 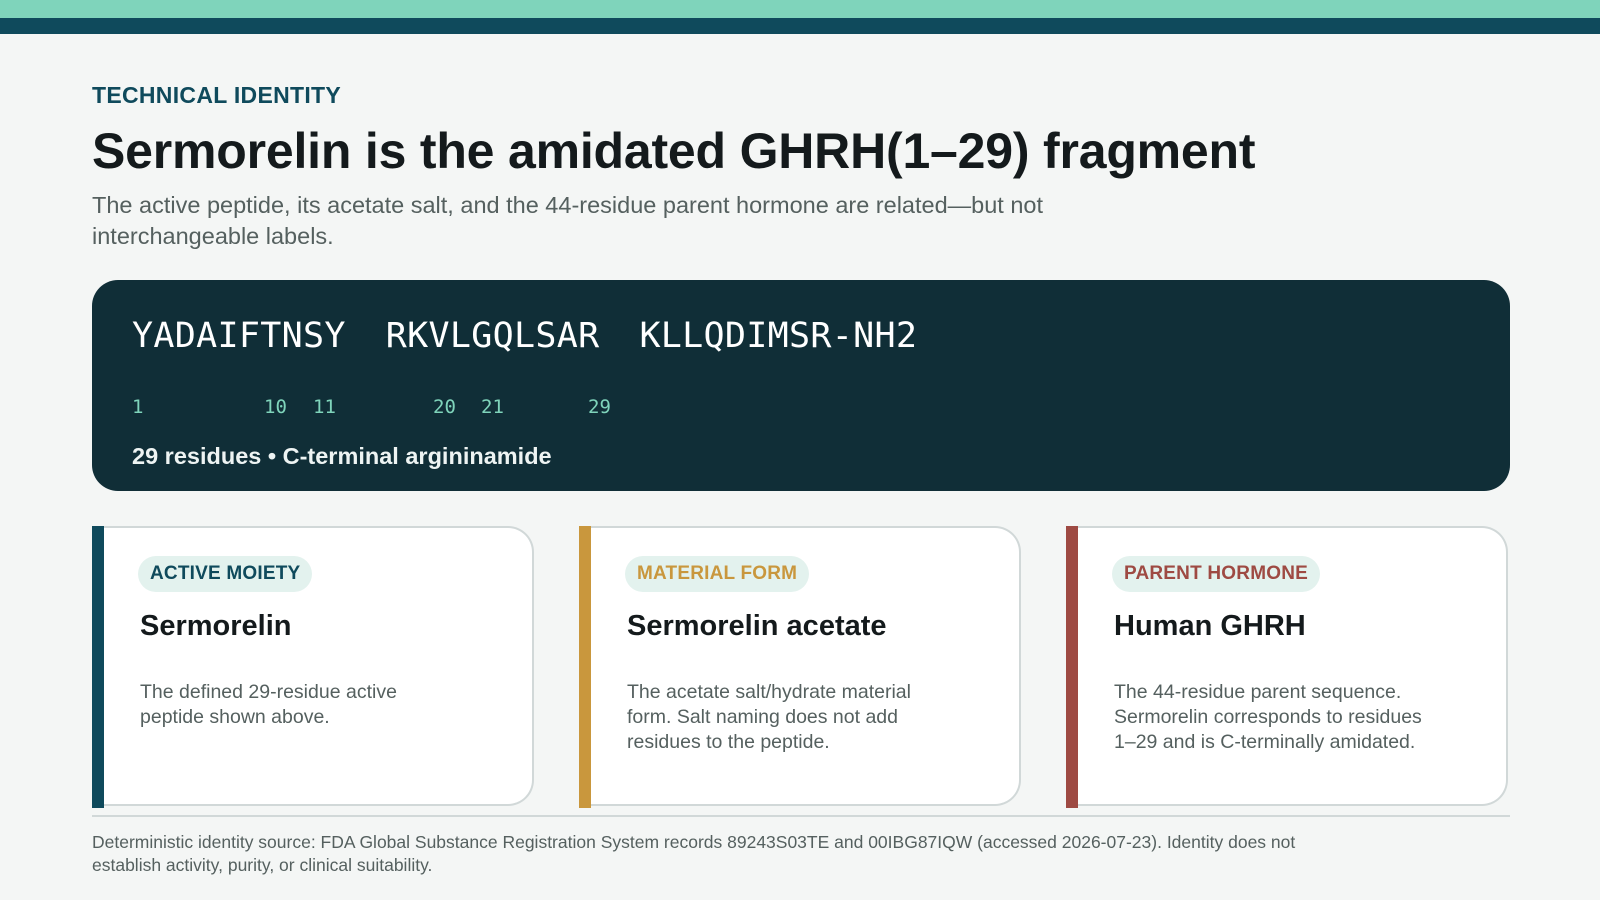 What do you see at coordinates (217, 95) in the screenshot?
I see `eyebrow-label: TECHNICAL IDENTITY` at bounding box center [217, 95].